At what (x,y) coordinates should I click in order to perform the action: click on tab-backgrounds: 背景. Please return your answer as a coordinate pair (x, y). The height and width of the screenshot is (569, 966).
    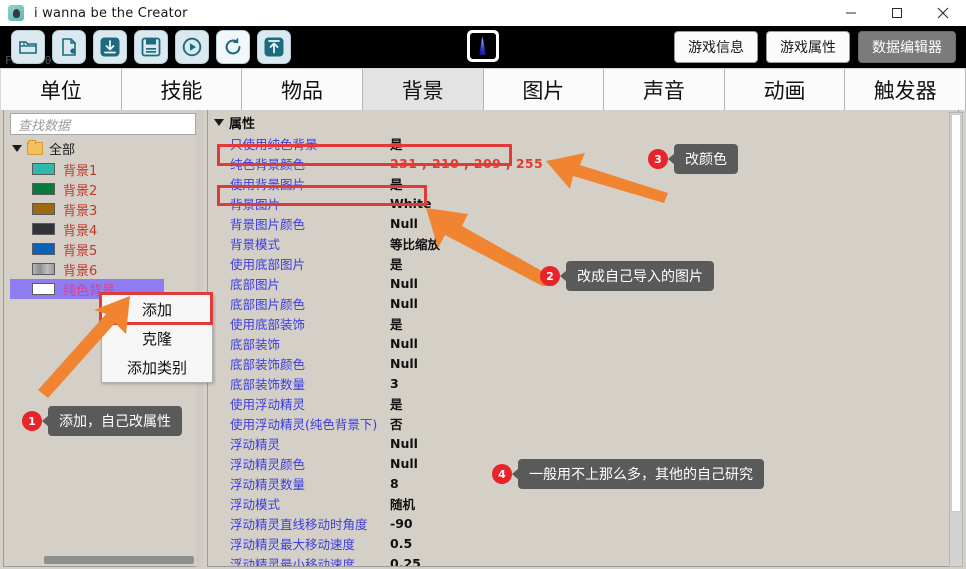
    Looking at the image, I should click on (423, 89).